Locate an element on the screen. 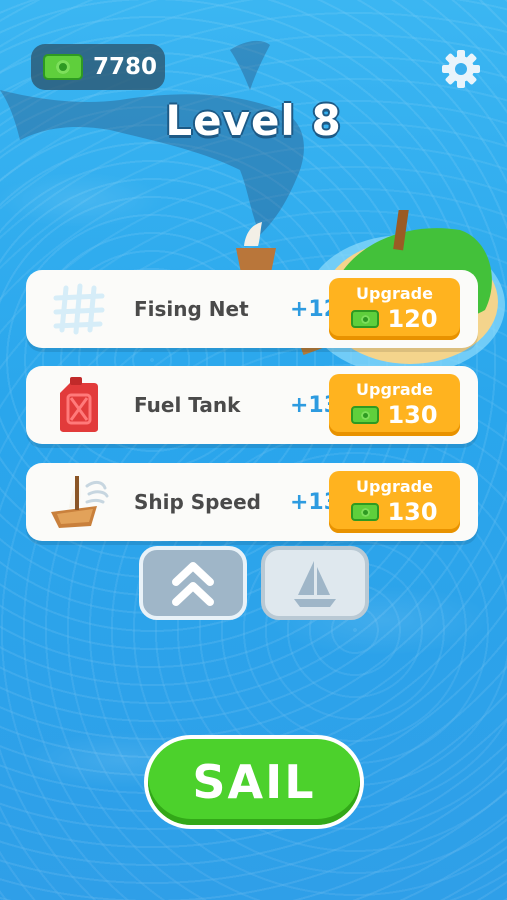  upgrade-button-fuel-tank: Upgrade 130 is located at coordinates (394, 405).